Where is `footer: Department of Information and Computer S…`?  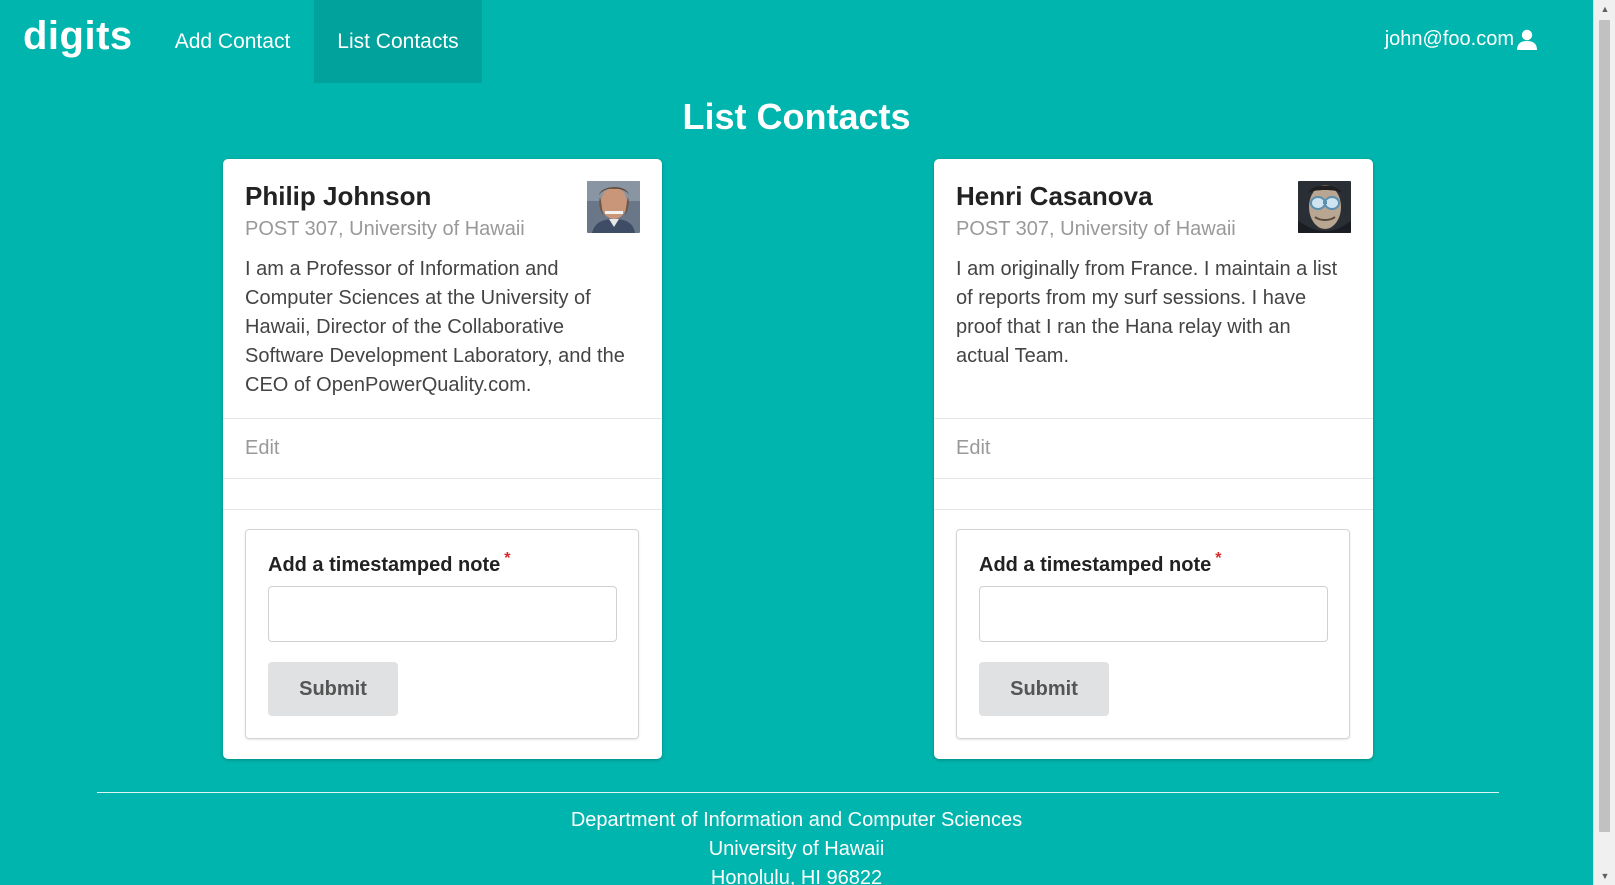 footer: Department of Information and Computer S… is located at coordinates (796, 845).